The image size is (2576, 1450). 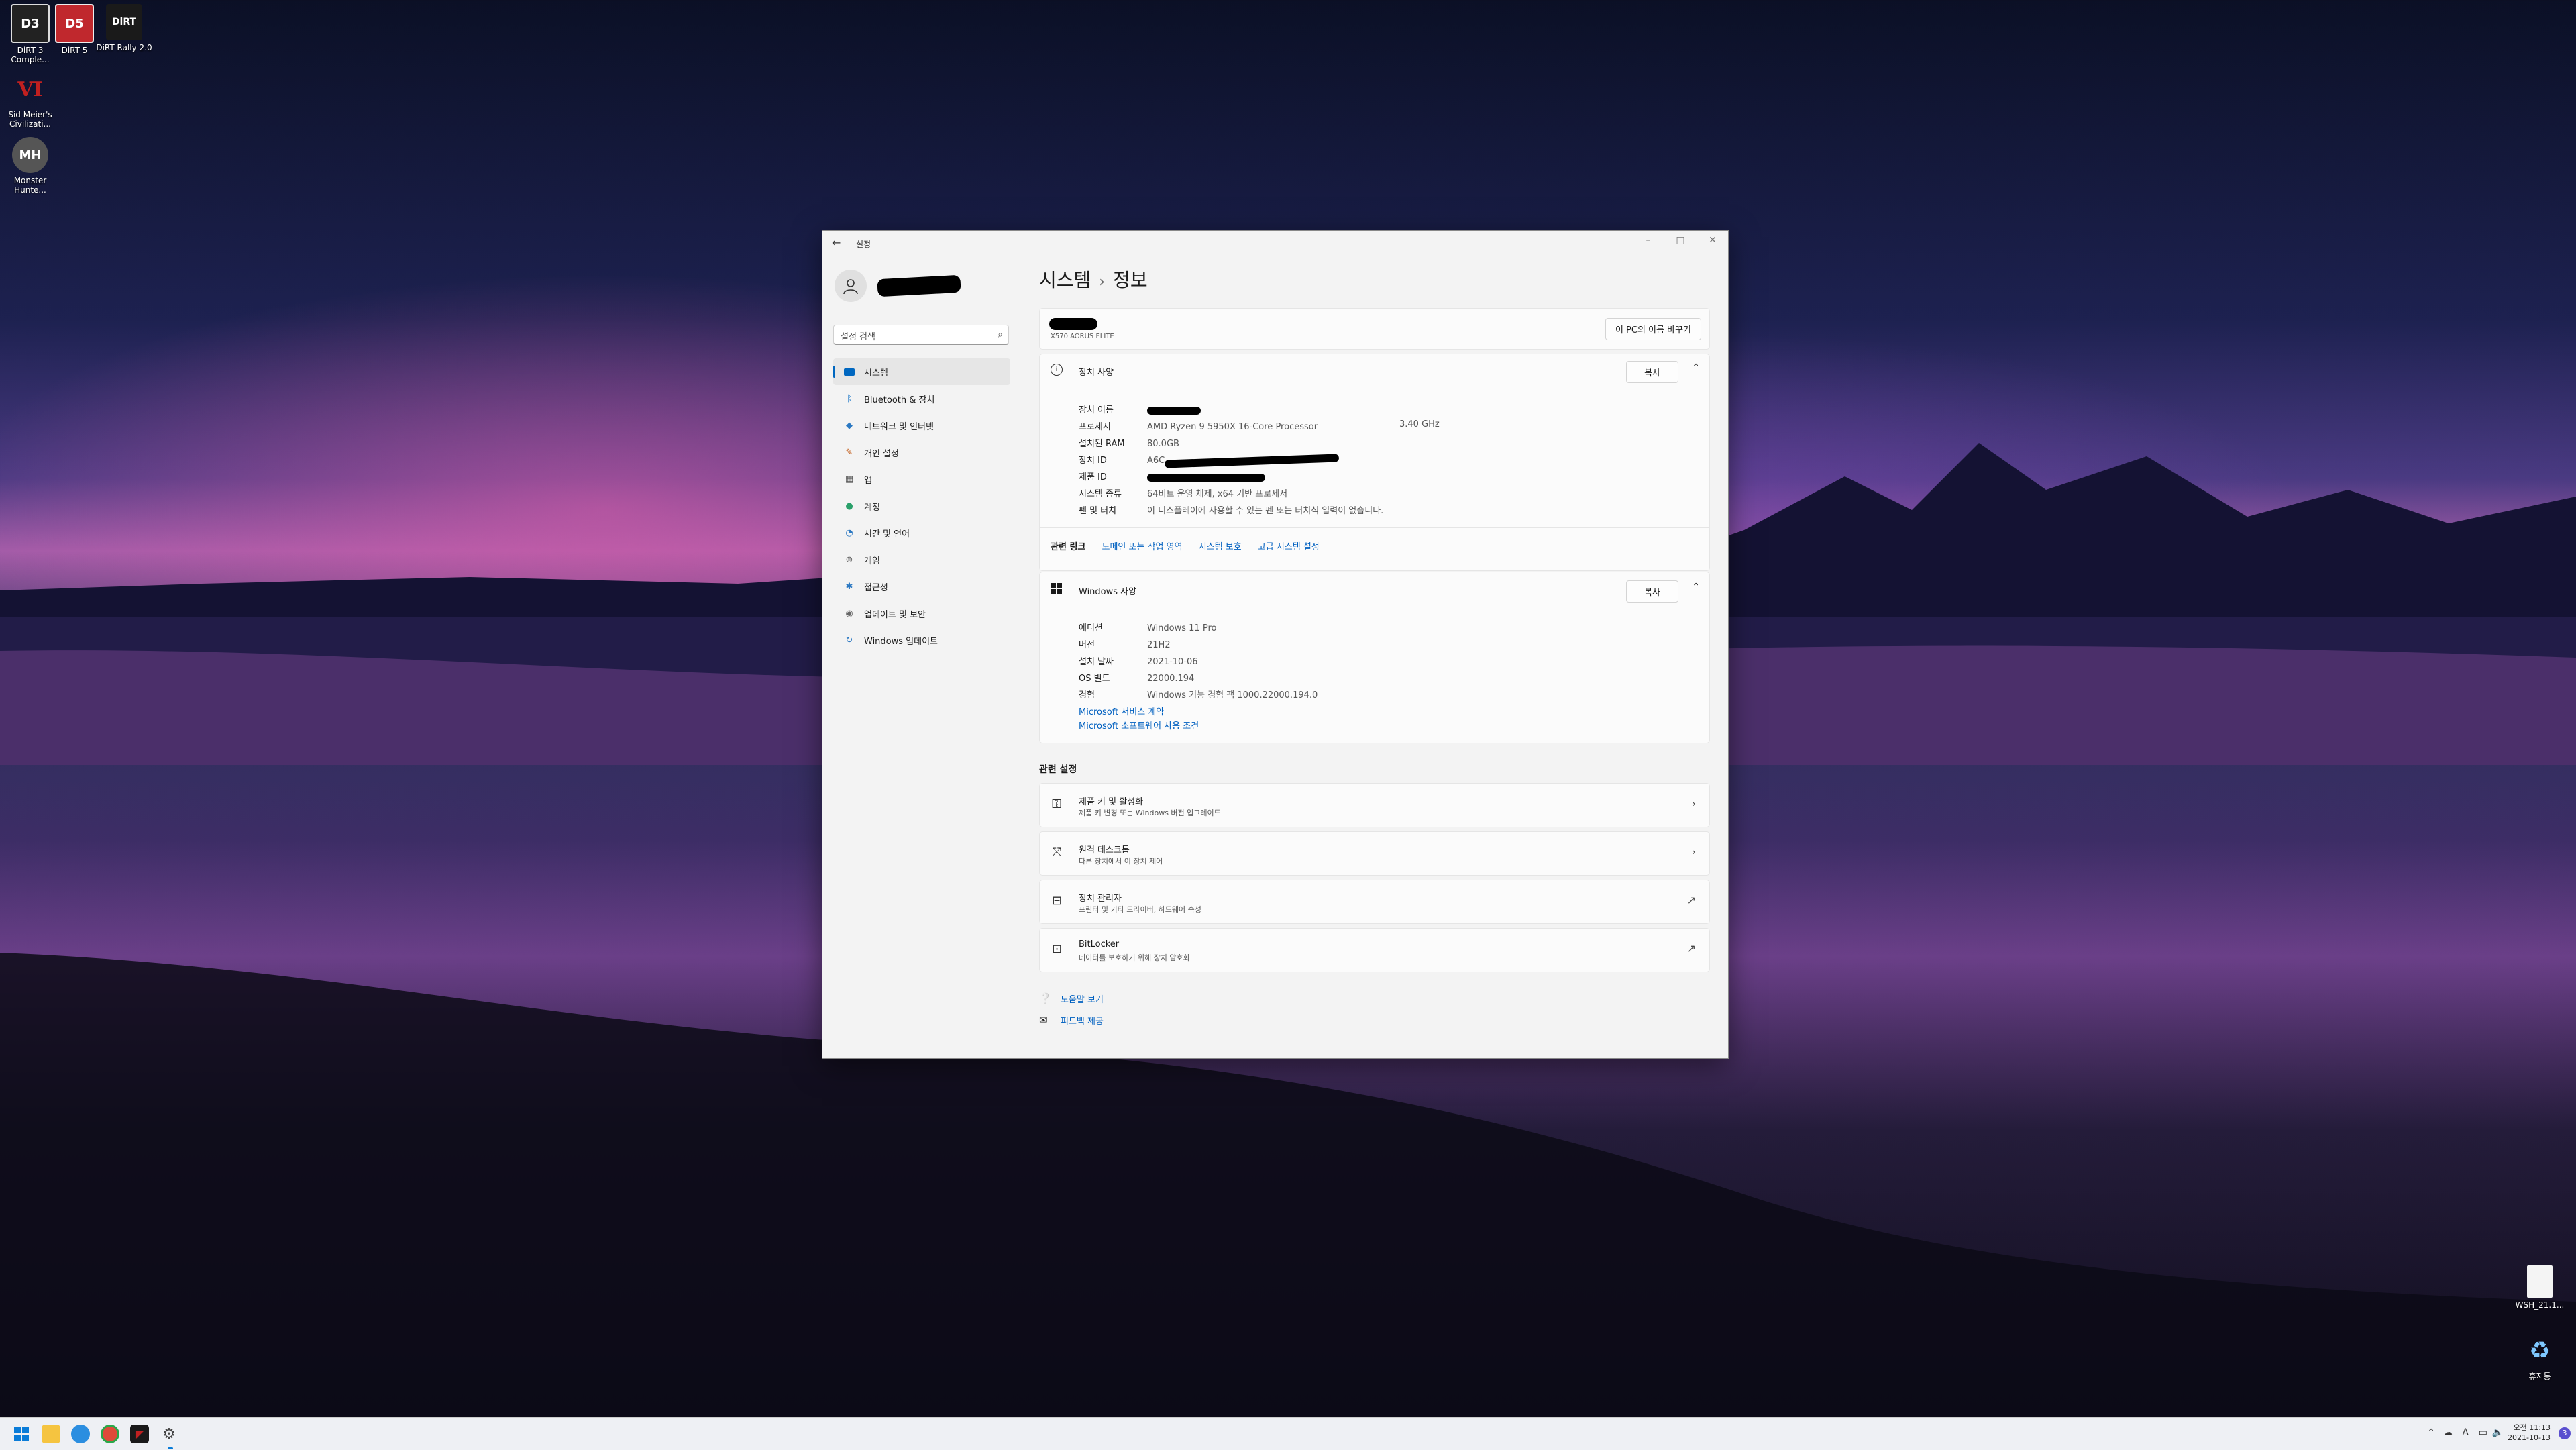 I want to click on sidebar-item-accessibility: ✱ 접근성, so click(x=921, y=586).